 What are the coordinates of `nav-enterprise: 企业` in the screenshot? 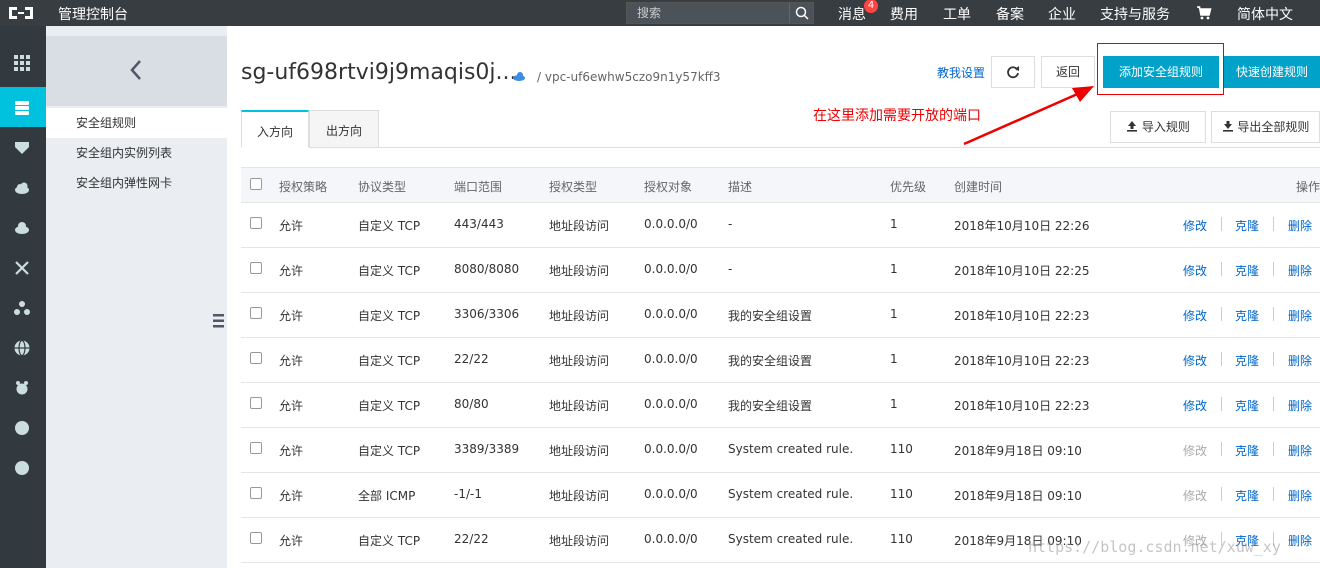 It's located at (1062, 14).